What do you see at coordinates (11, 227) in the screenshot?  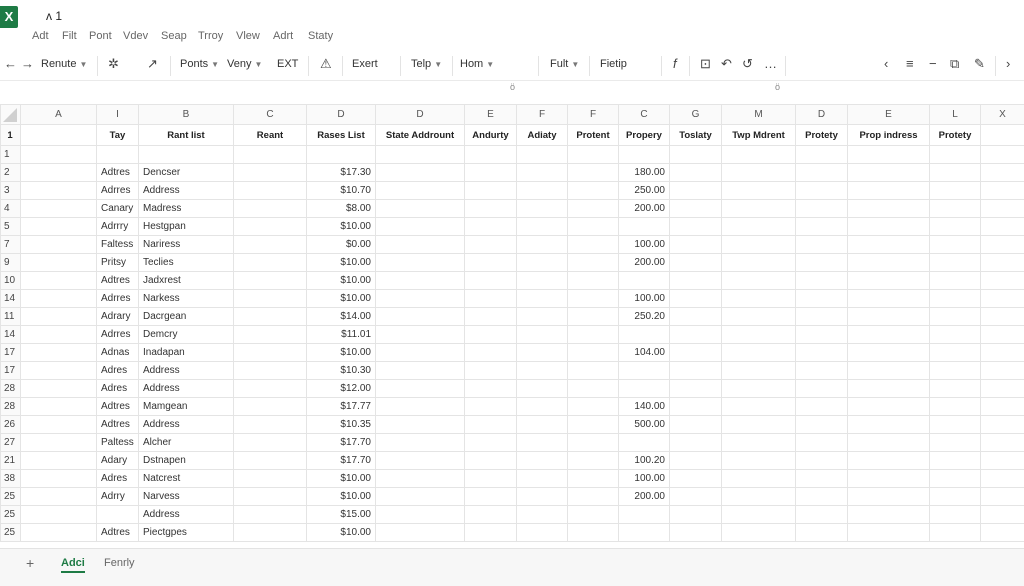 I see `row-number: 5` at bounding box center [11, 227].